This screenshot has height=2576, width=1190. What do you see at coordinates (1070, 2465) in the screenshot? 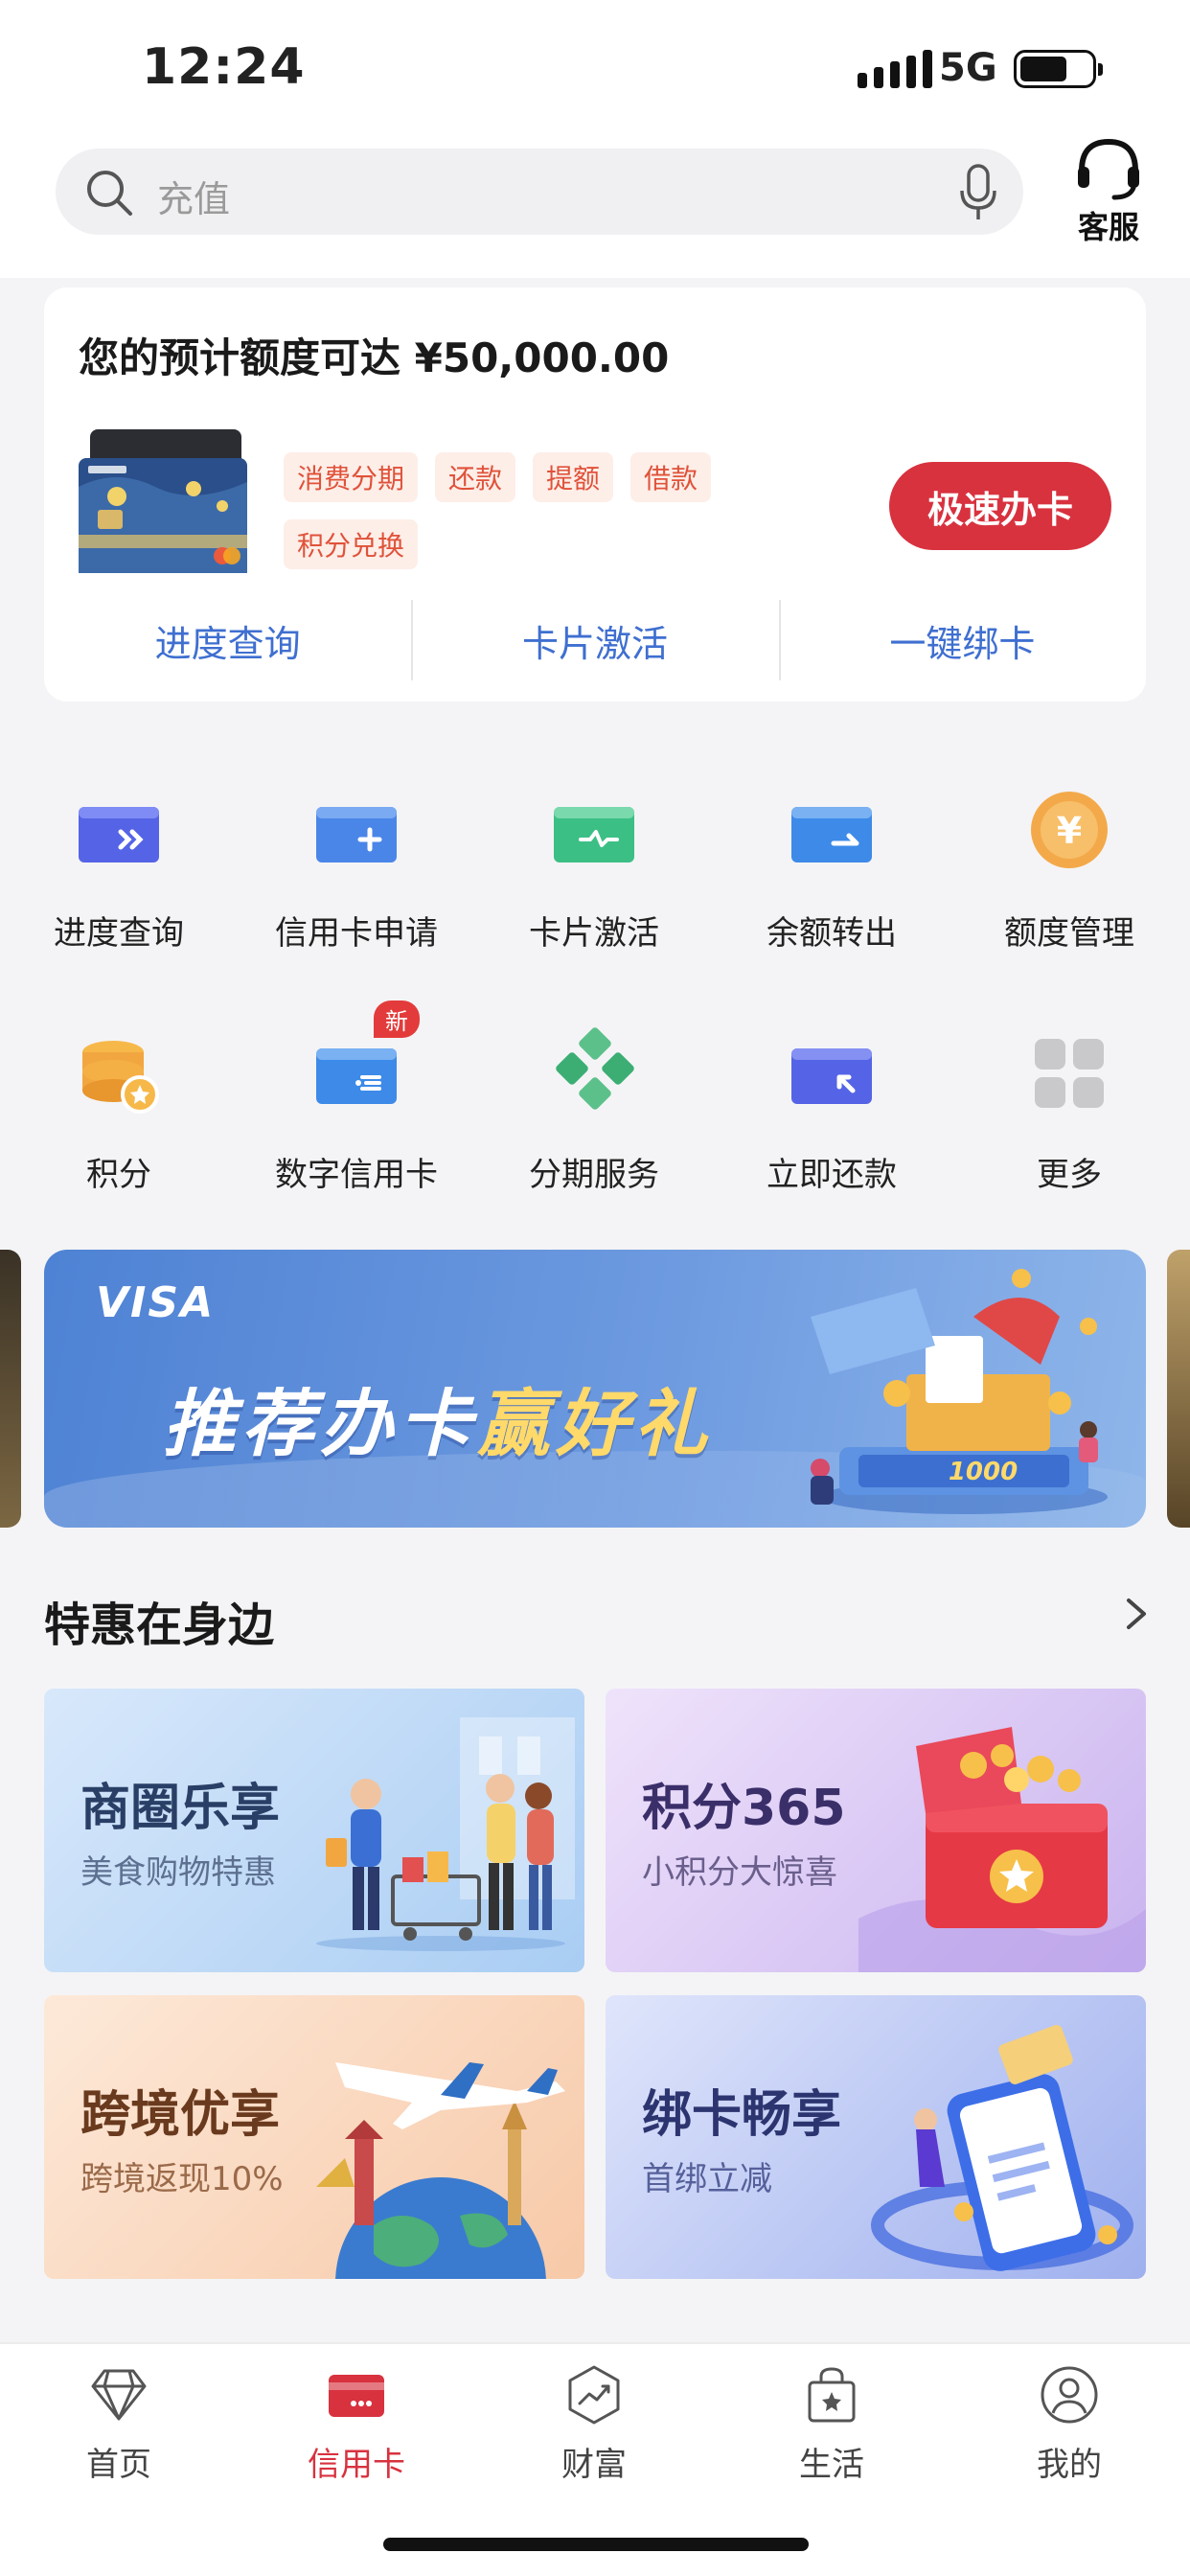
I see `tab-label: 我的` at bounding box center [1070, 2465].